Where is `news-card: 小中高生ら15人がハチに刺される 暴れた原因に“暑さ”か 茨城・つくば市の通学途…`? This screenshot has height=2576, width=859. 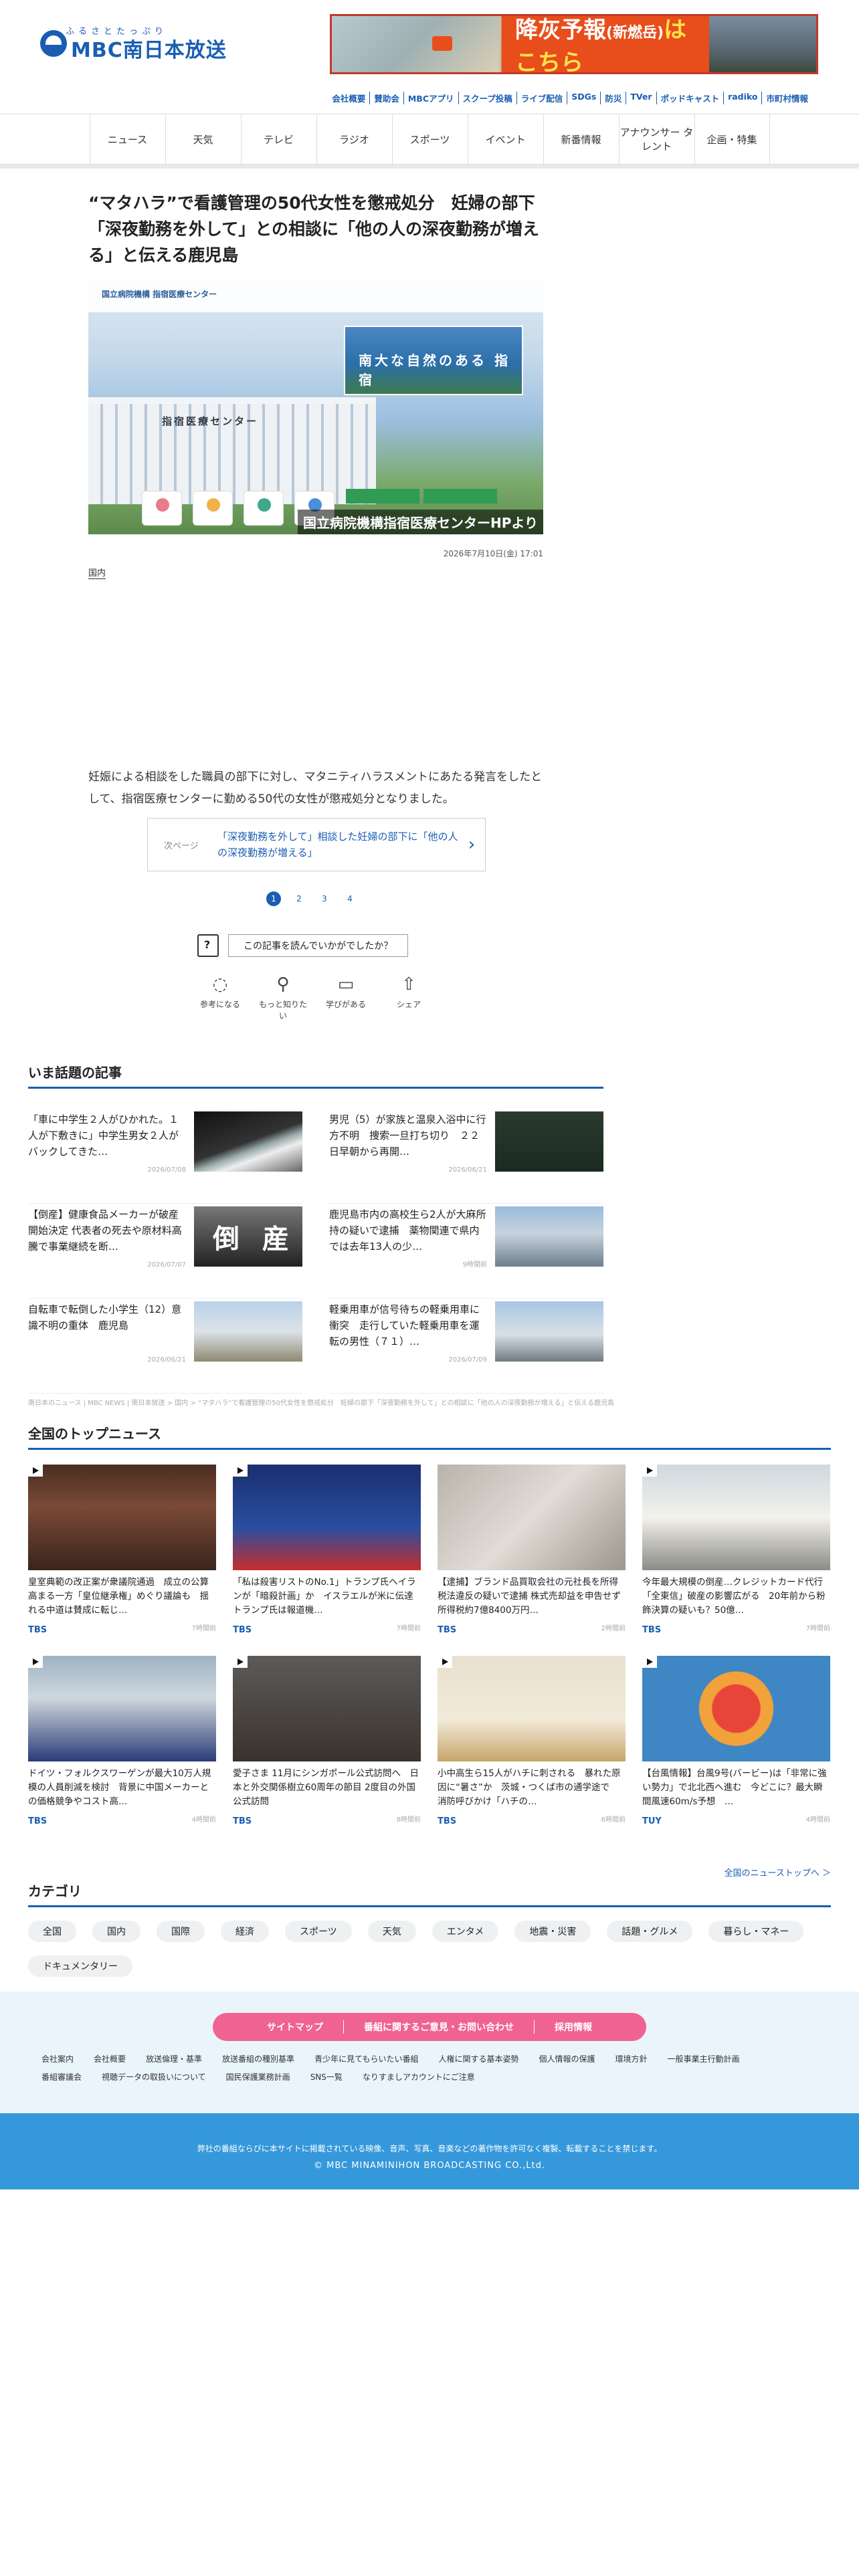
news-card: 小中高生ら15人がハチに刺される 暴れた原因に“暑さ”か 茨城・つくば市の通学途… is located at coordinates (532, 1742).